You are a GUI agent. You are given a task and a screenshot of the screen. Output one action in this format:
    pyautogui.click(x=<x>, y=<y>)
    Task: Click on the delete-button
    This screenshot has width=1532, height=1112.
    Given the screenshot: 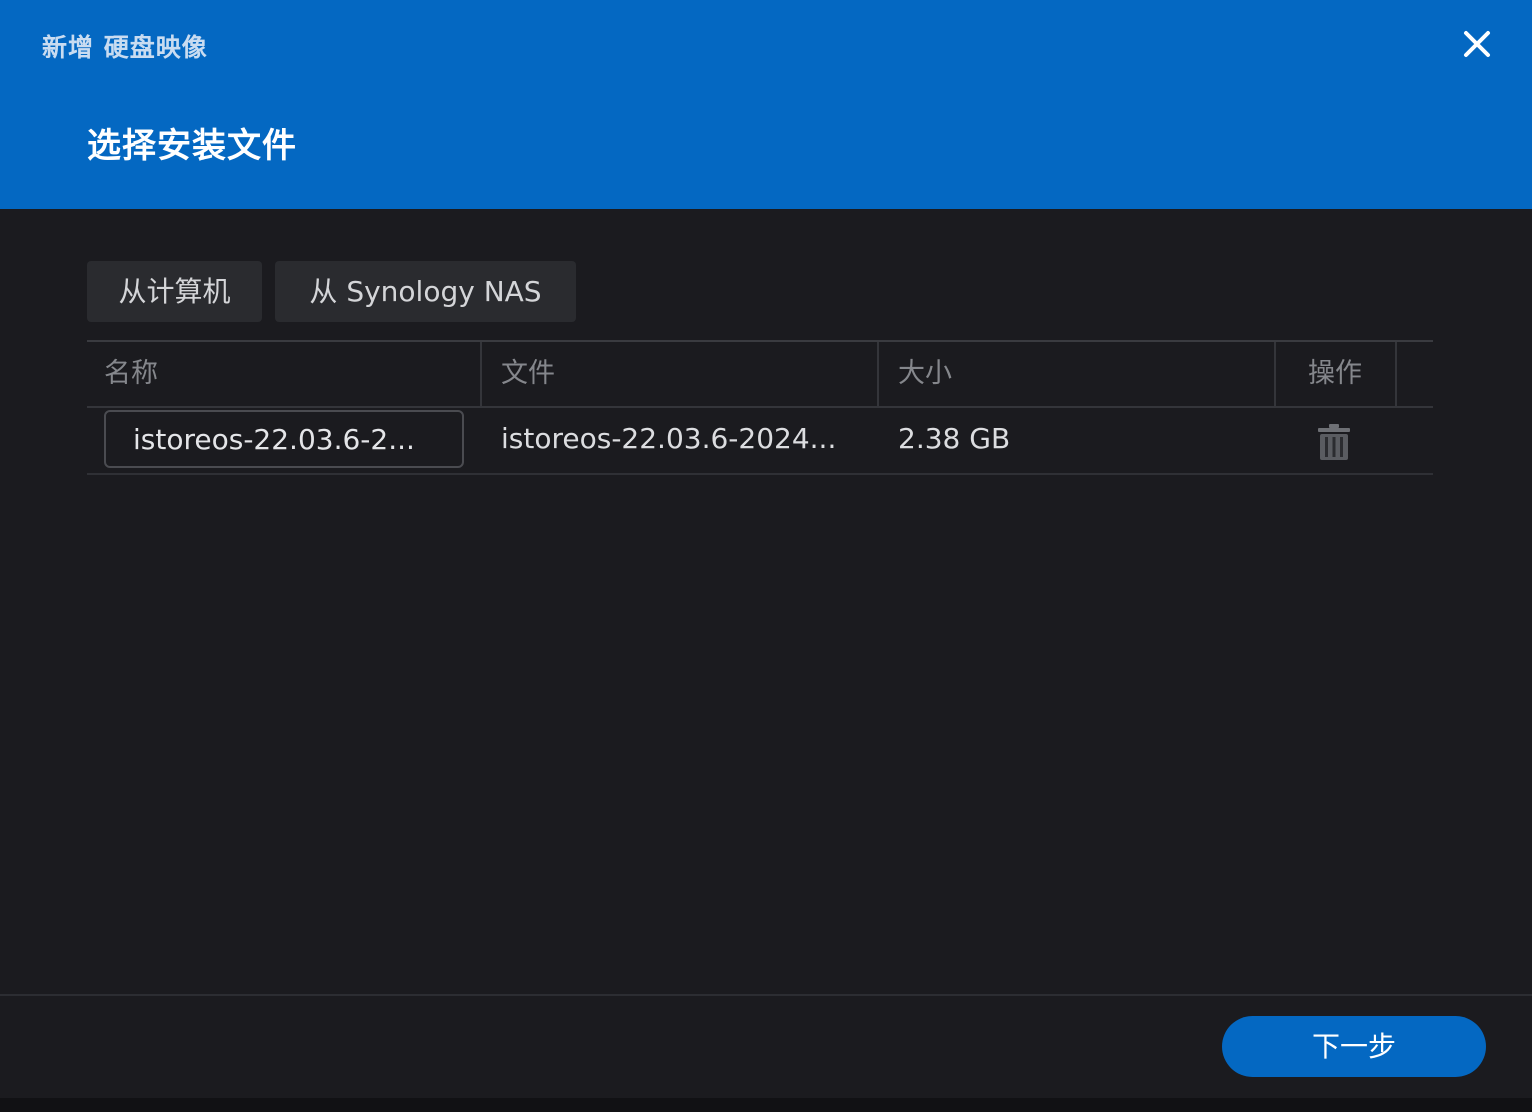 What is the action you would take?
    pyautogui.click(x=1334, y=442)
    